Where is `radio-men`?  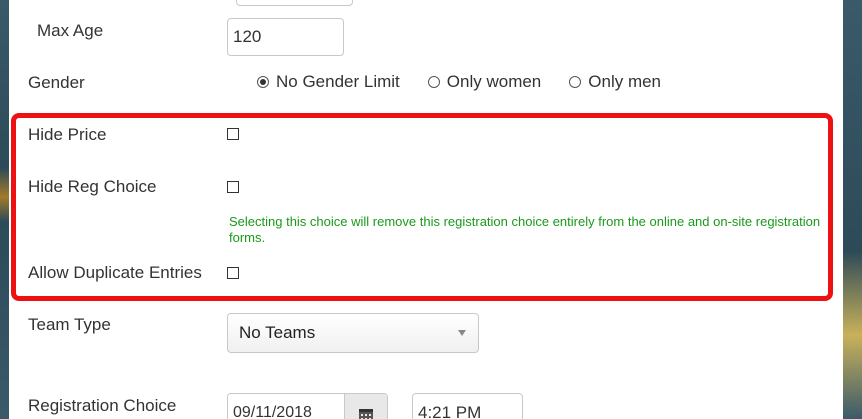
radio-men is located at coordinates (575, 82).